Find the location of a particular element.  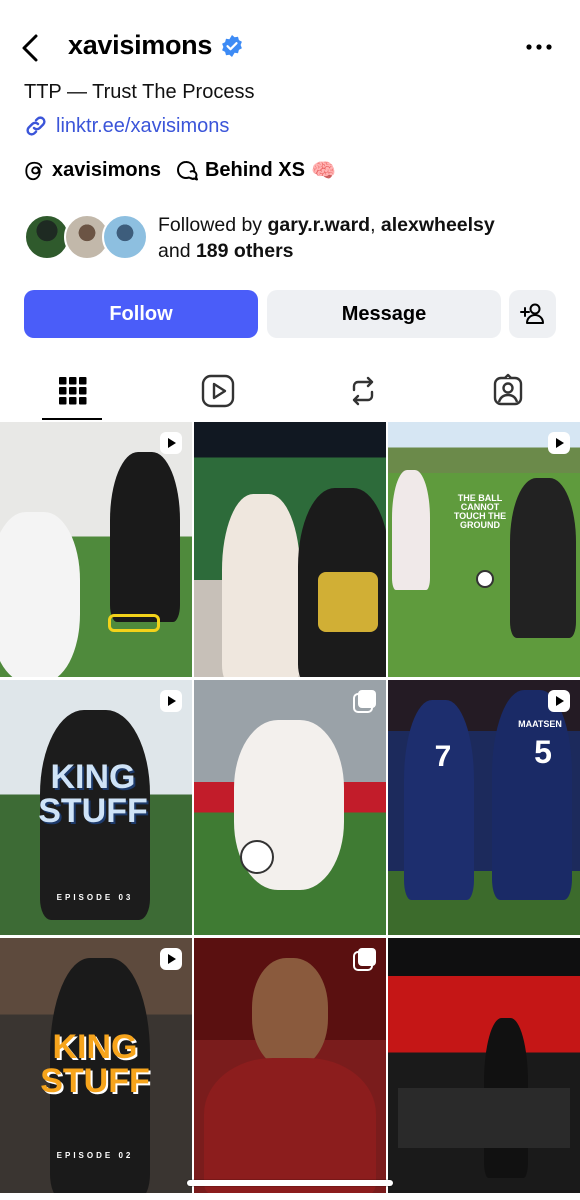

reels-icon is located at coordinates (217, 391).